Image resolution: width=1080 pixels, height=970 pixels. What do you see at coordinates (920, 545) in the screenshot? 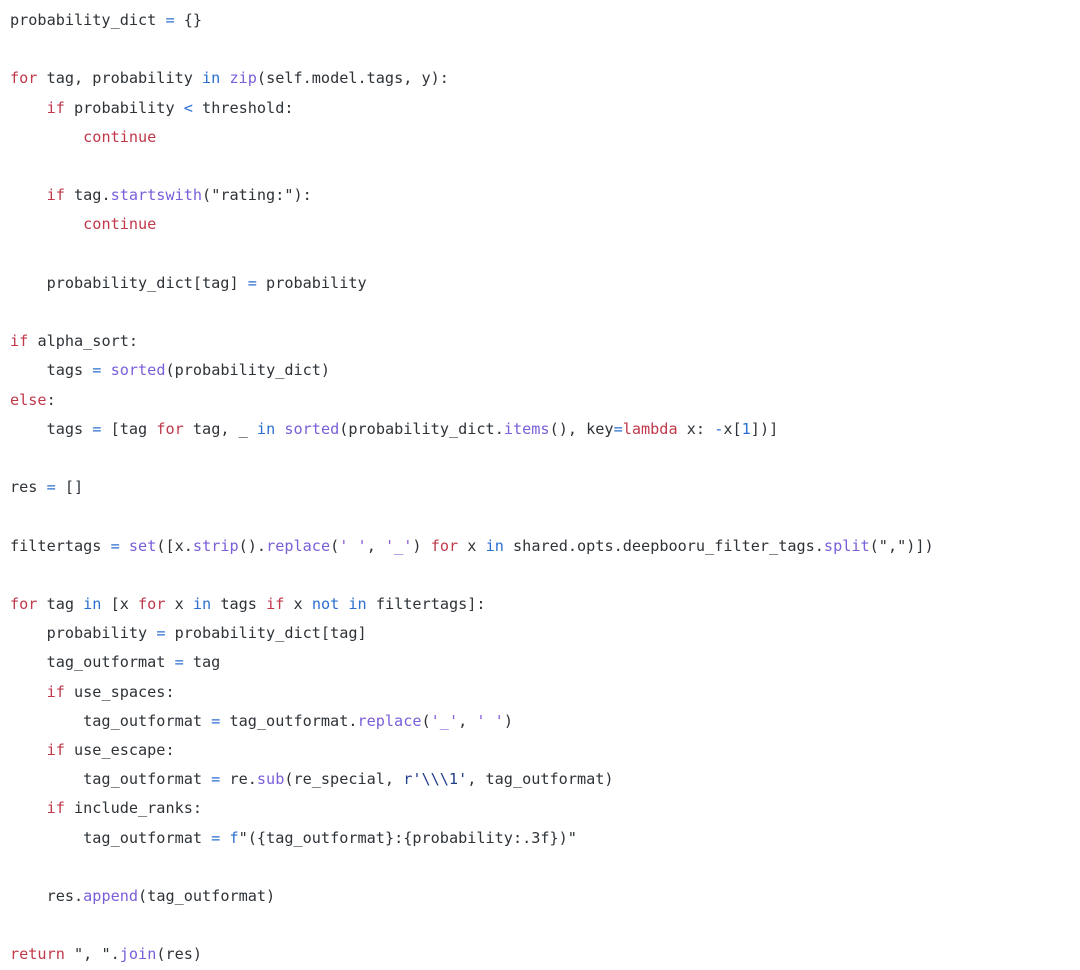
I see `code-token-plain: )])` at bounding box center [920, 545].